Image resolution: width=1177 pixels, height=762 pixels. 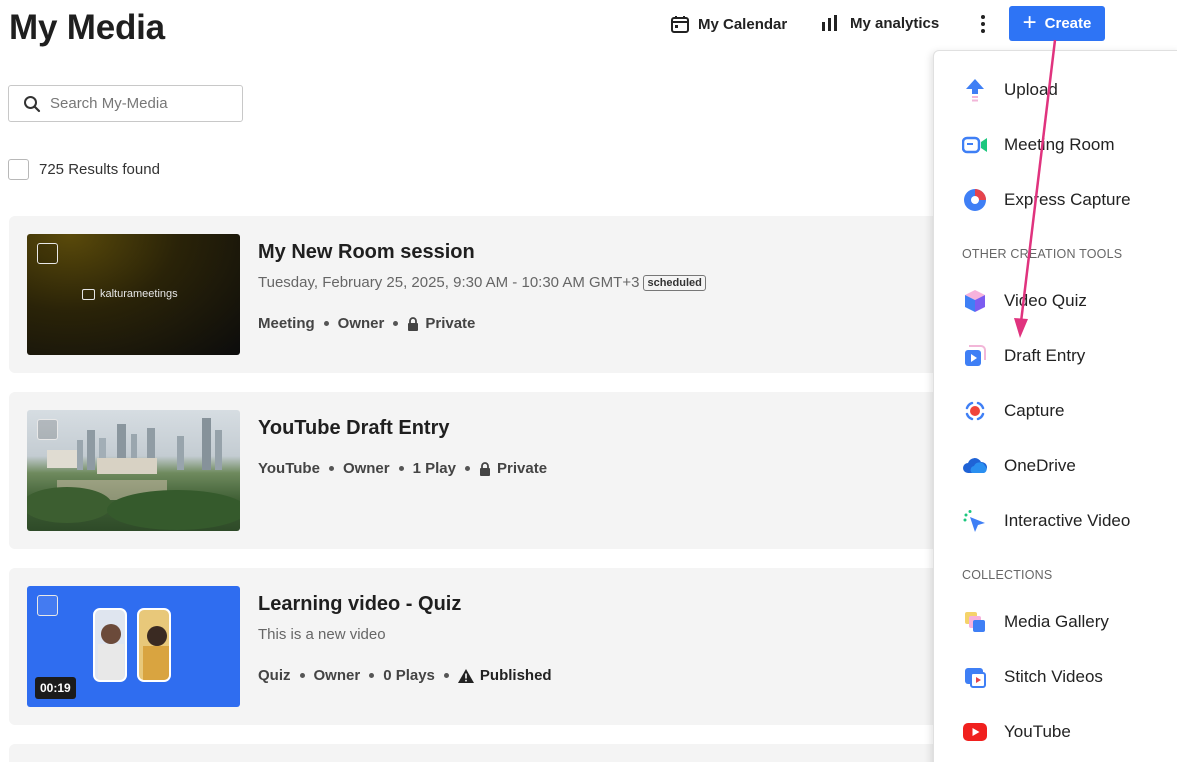 I want to click on menu-item-draft-entry: Draft Entry, so click(x=1023, y=356).